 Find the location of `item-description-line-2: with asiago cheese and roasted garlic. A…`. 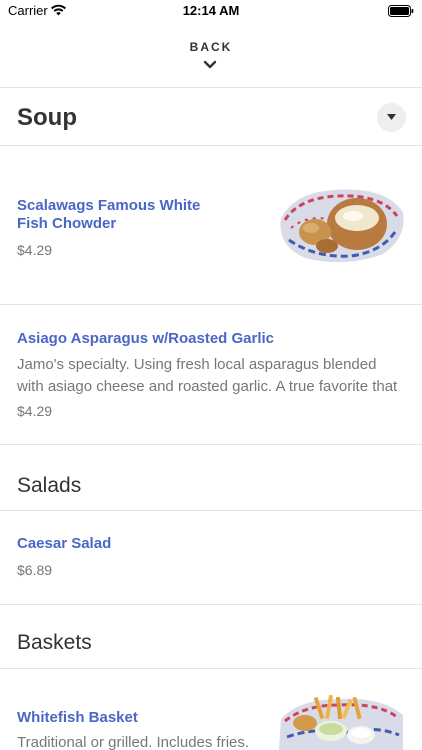

item-description-line-2: with asiago cheese and roasted garlic. A… is located at coordinates (207, 386).